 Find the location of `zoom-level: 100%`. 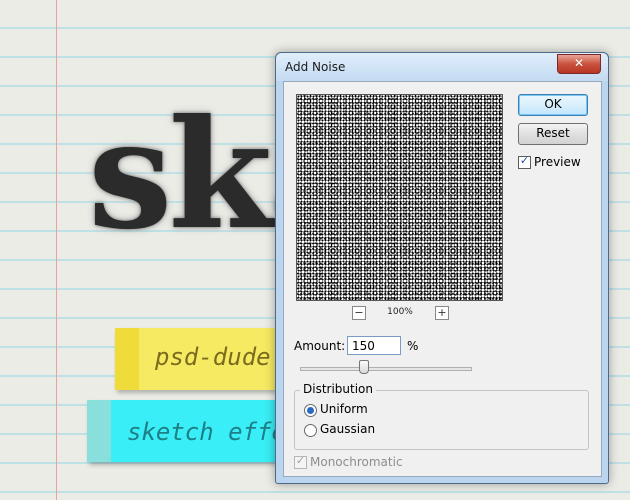

zoom-level: 100% is located at coordinates (400, 312).